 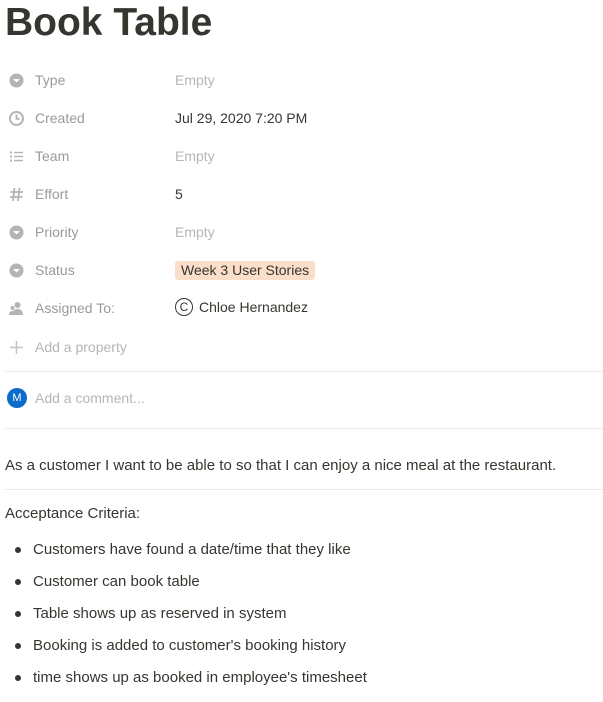 I want to click on property-value-created: Jul 29, 2020 7:20 PM, so click(x=241, y=118).